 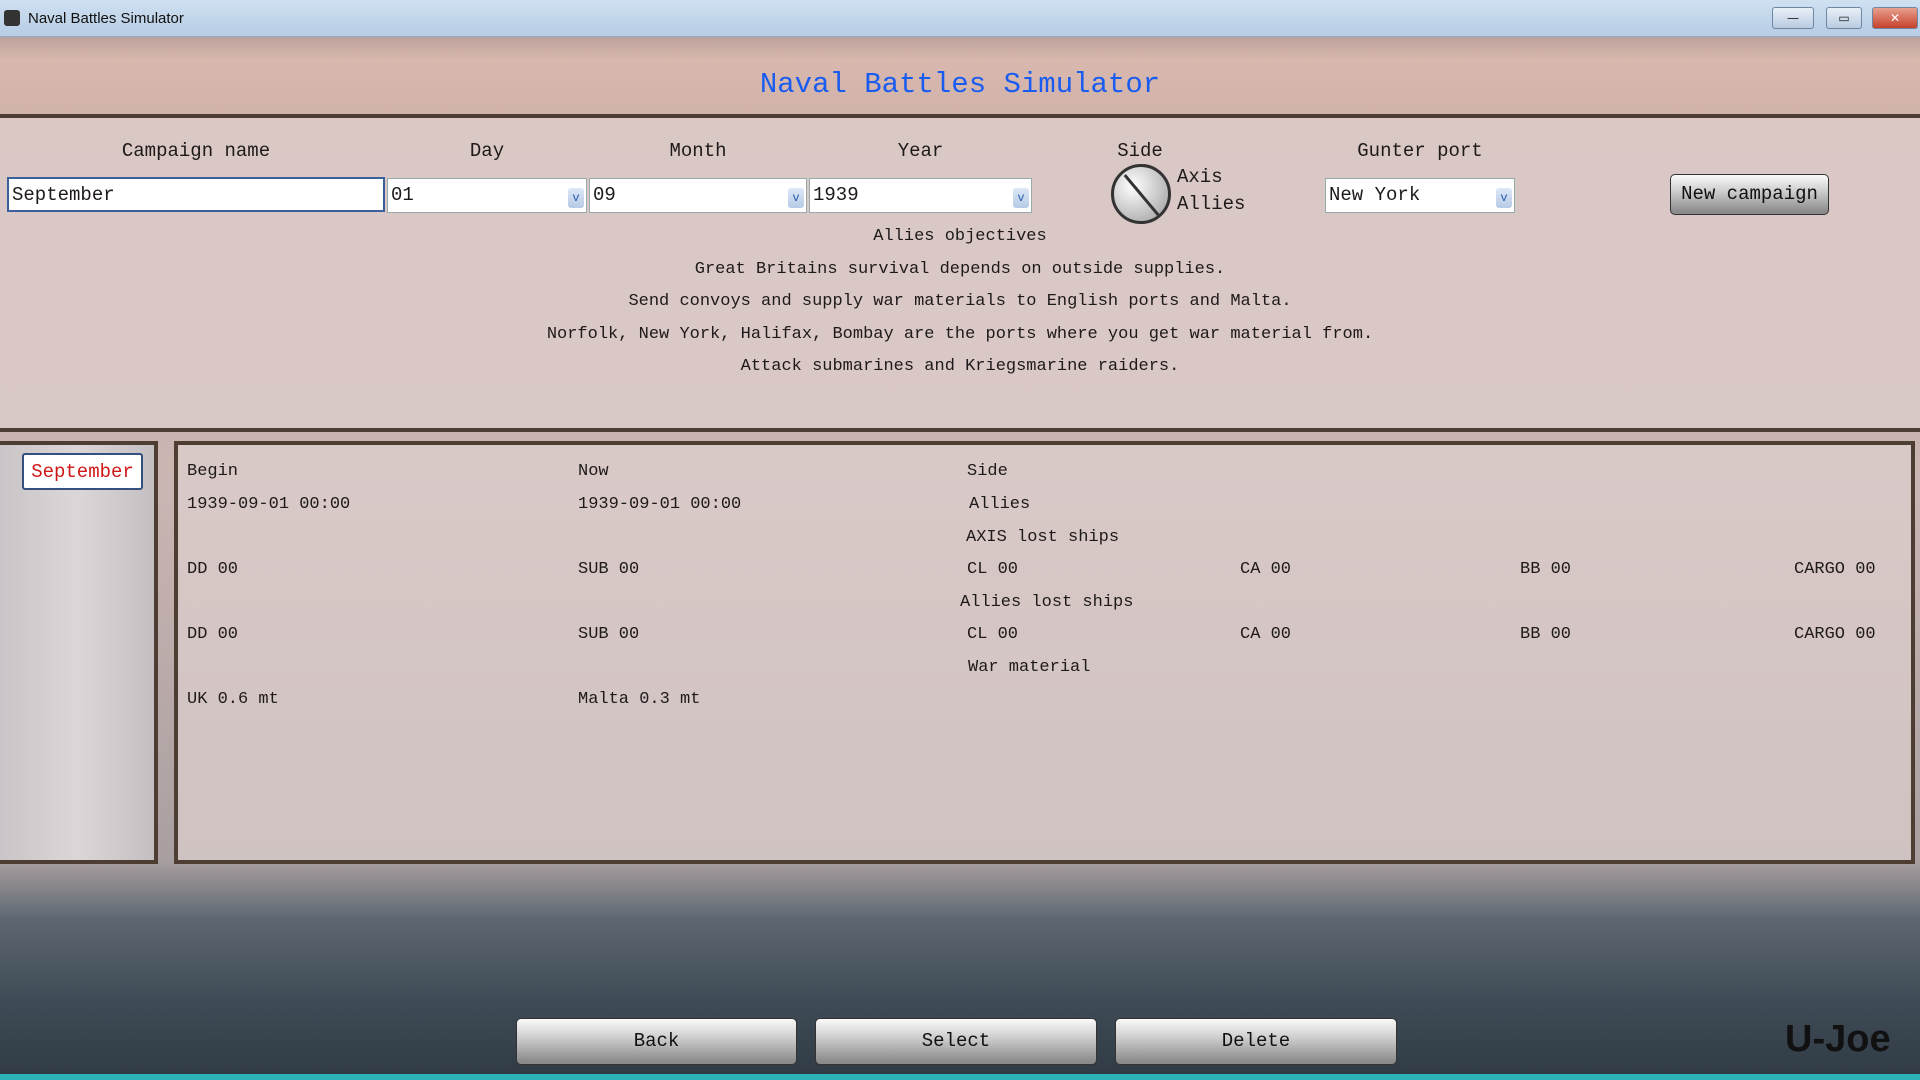 What do you see at coordinates (660, 504) in the screenshot?
I see `now-value: 1939-09-01 00:00` at bounding box center [660, 504].